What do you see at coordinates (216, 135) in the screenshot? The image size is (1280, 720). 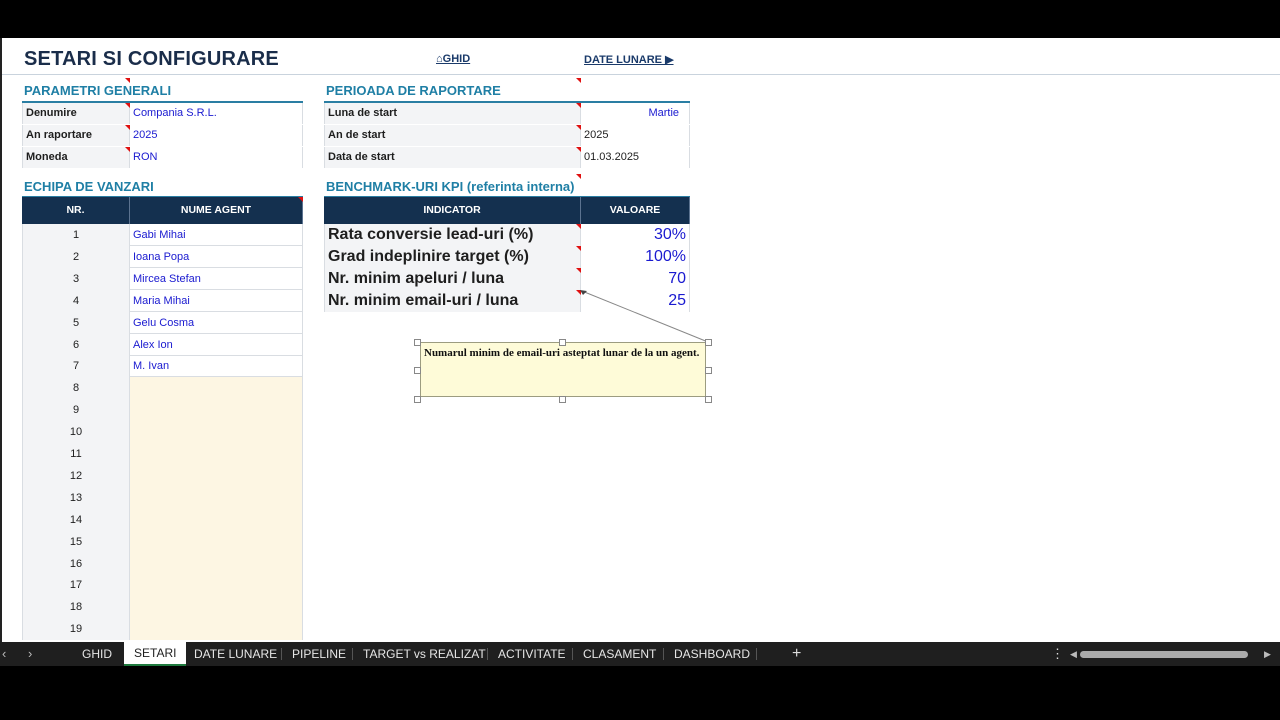 I see `param-value: 2025` at bounding box center [216, 135].